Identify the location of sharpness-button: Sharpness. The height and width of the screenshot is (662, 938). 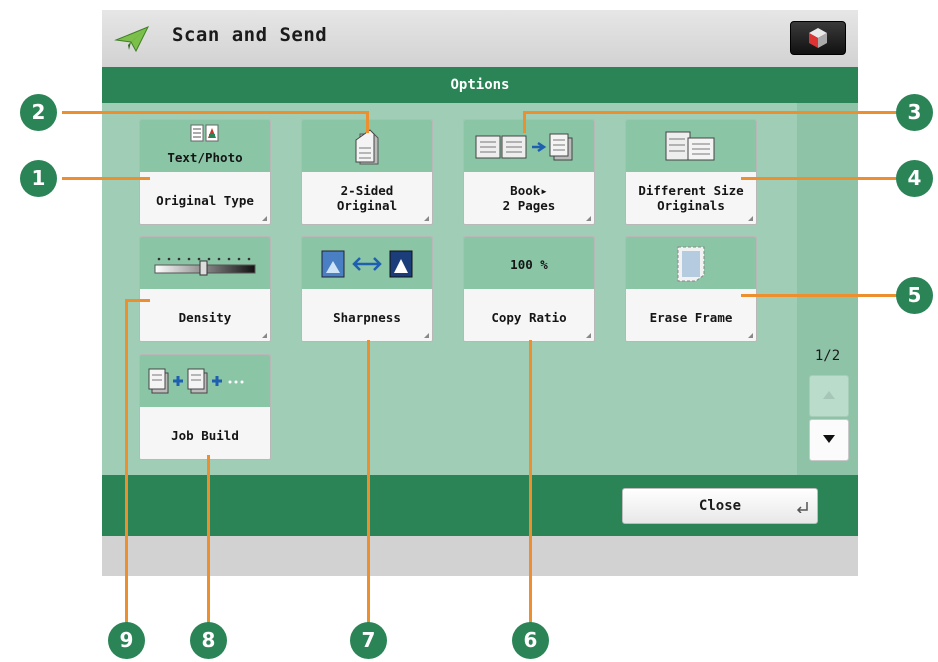
(367, 289).